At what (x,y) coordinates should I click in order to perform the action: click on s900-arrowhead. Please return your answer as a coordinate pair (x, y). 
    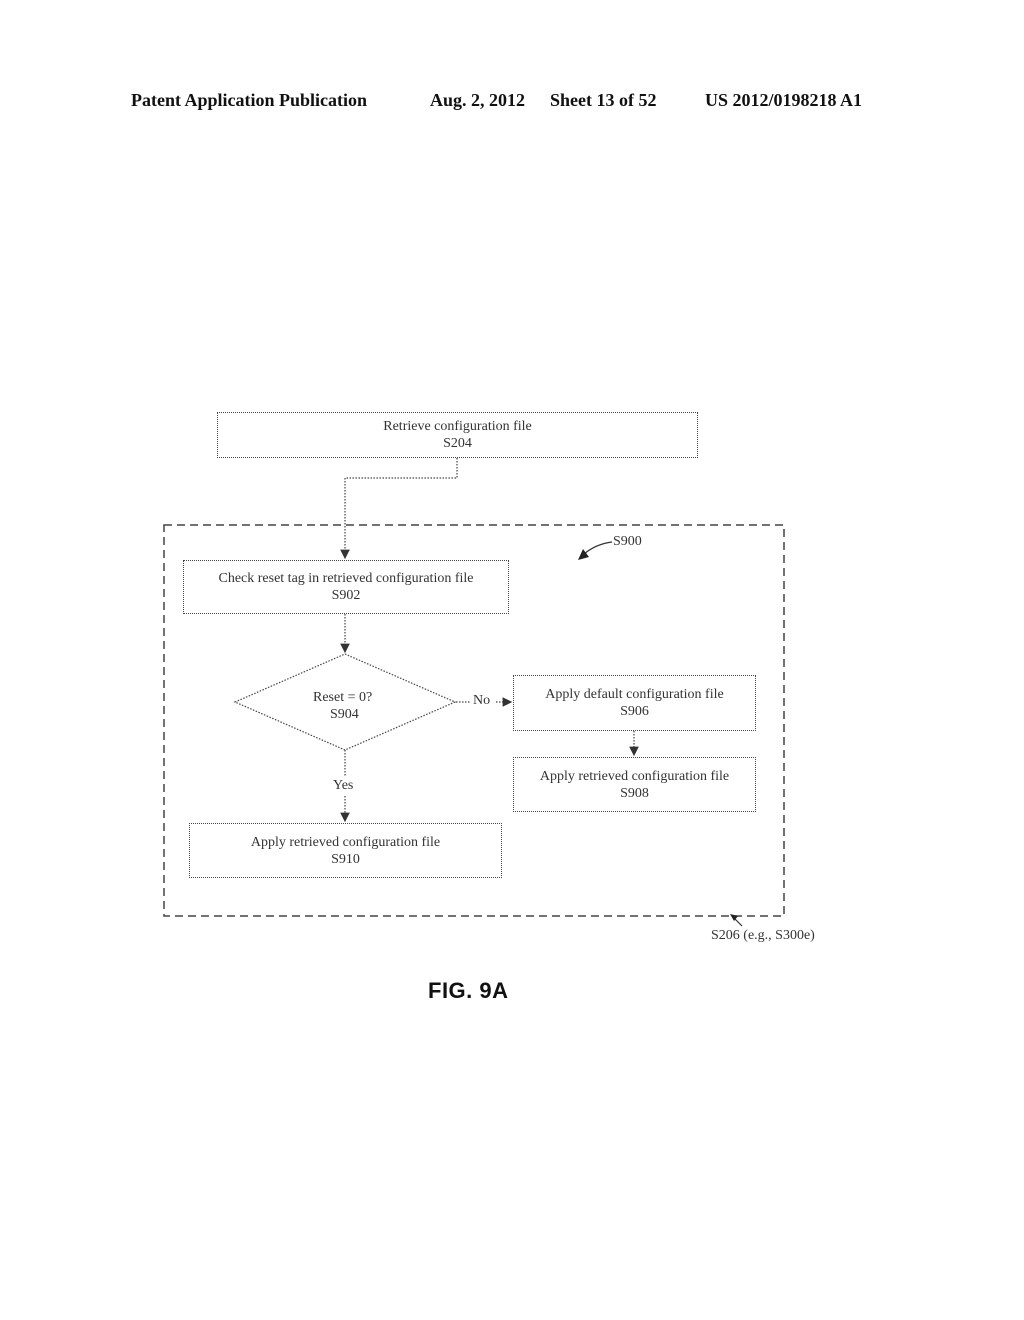
    Looking at the image, I should click on (583, 554).